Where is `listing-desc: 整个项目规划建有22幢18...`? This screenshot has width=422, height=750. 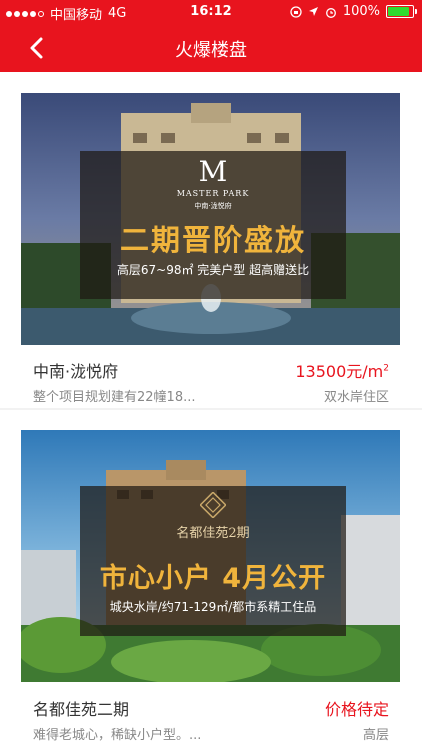 listing-desc: 整个项目规划建有22幢18... is located at coordinates (114, 397).